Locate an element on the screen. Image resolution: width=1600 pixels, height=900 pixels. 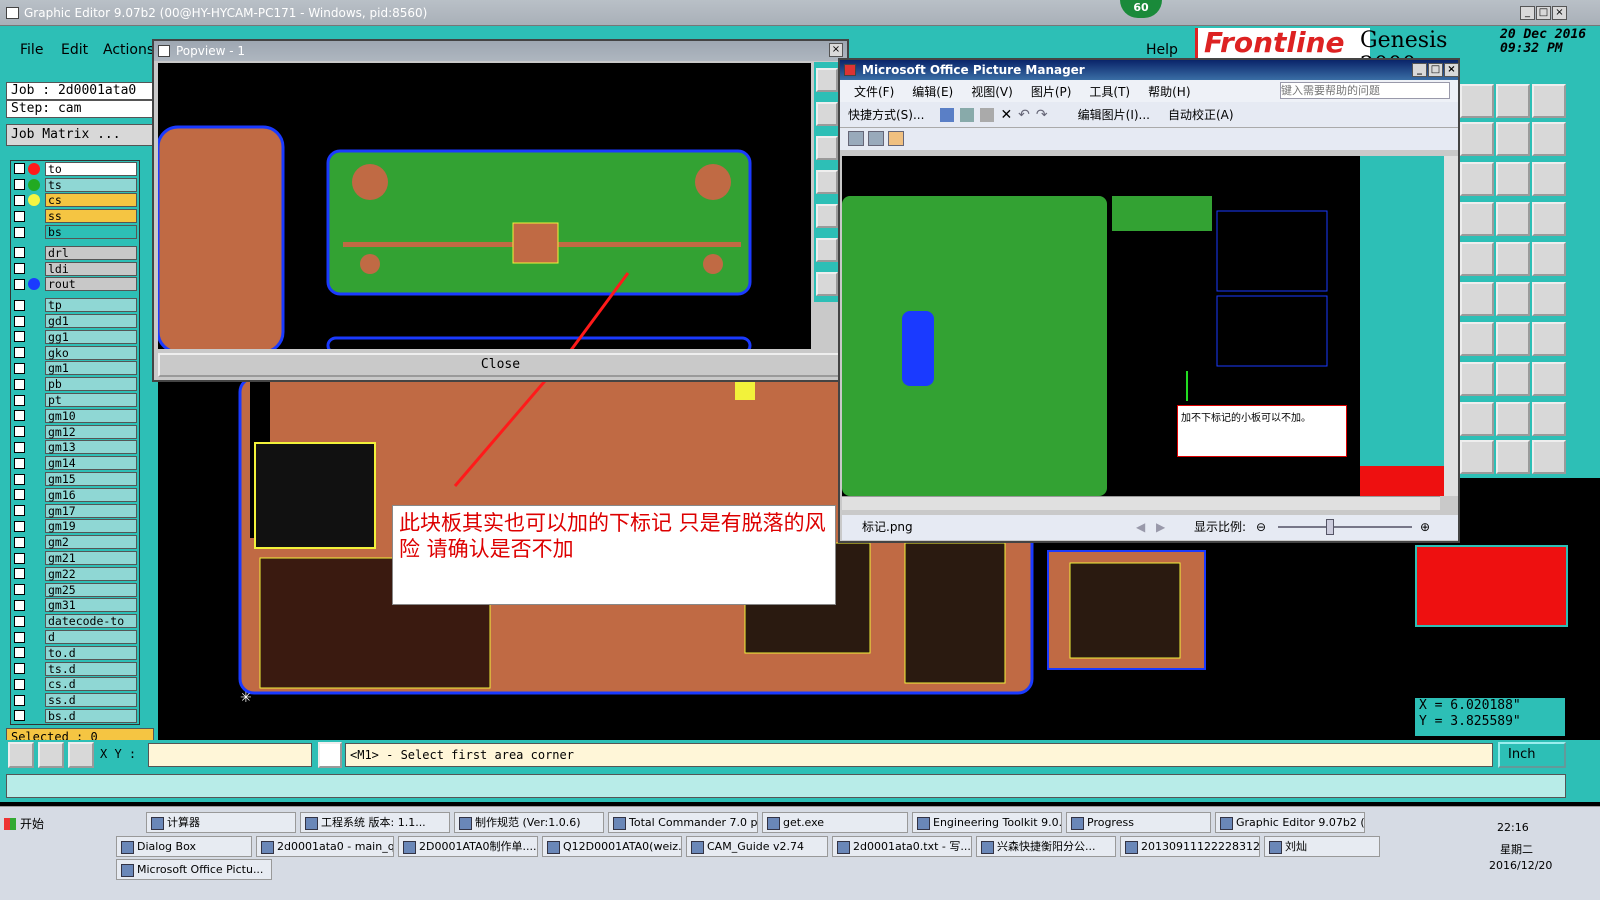
layer-row: gm10 is located at coordinates (75, 416).